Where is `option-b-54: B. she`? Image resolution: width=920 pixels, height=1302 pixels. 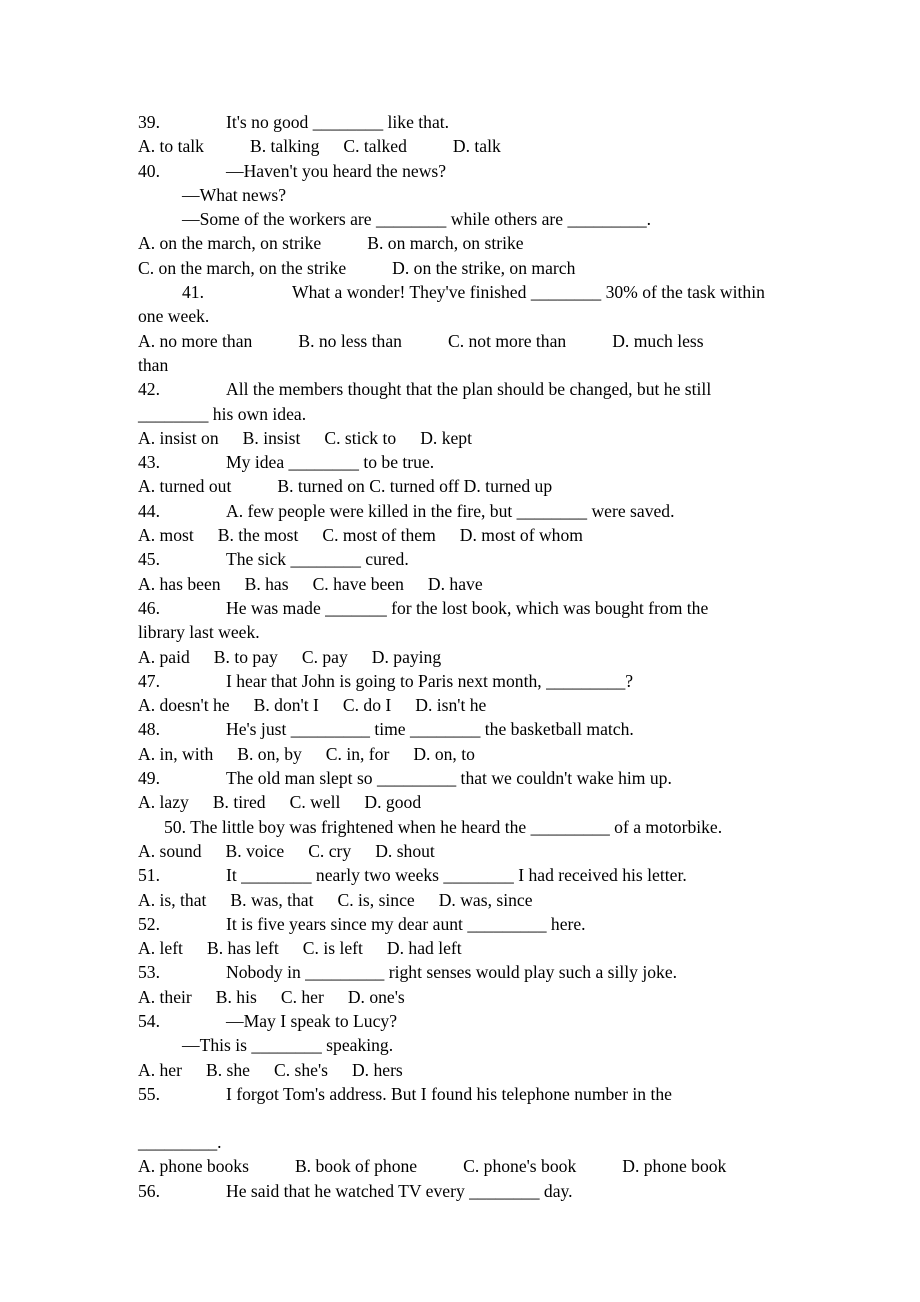 option-b-54: B. she is located at coordinates (228, 1070).